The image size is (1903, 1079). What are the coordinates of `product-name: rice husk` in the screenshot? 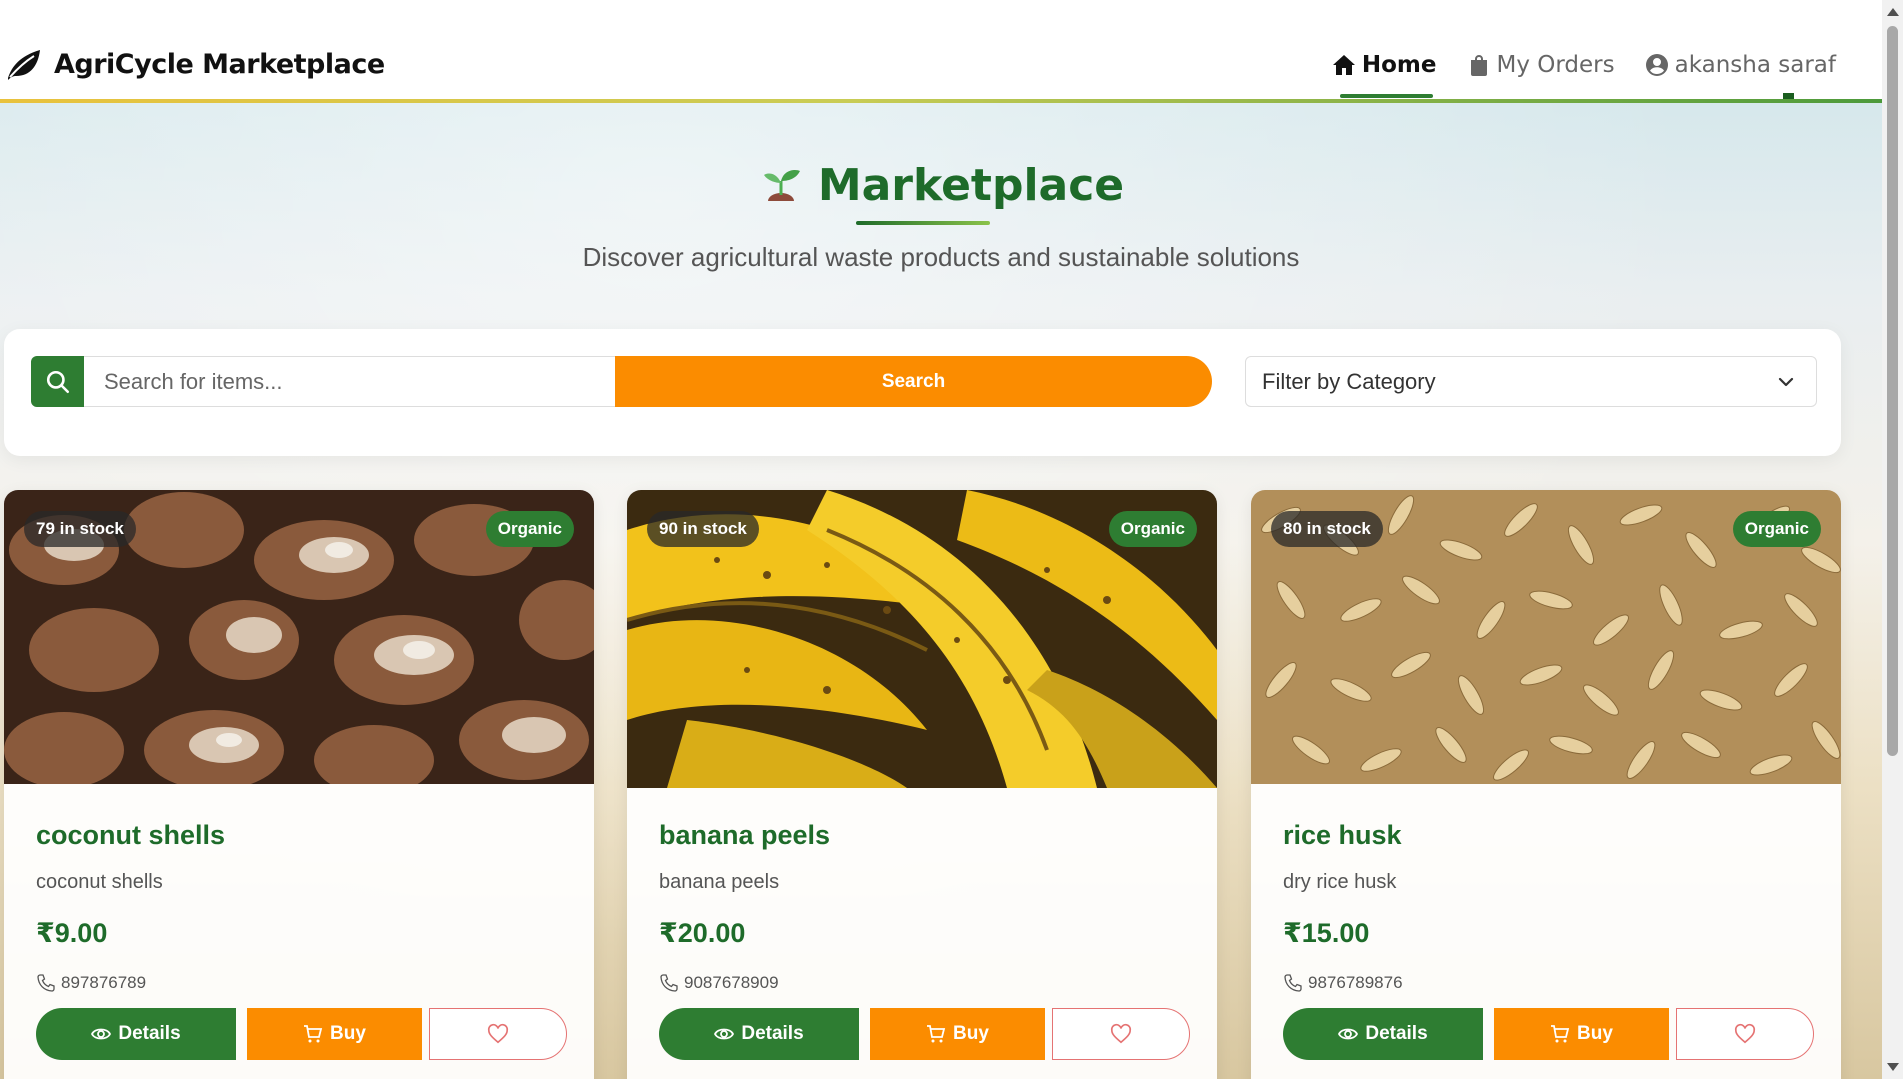 It's located at (1342, 835).